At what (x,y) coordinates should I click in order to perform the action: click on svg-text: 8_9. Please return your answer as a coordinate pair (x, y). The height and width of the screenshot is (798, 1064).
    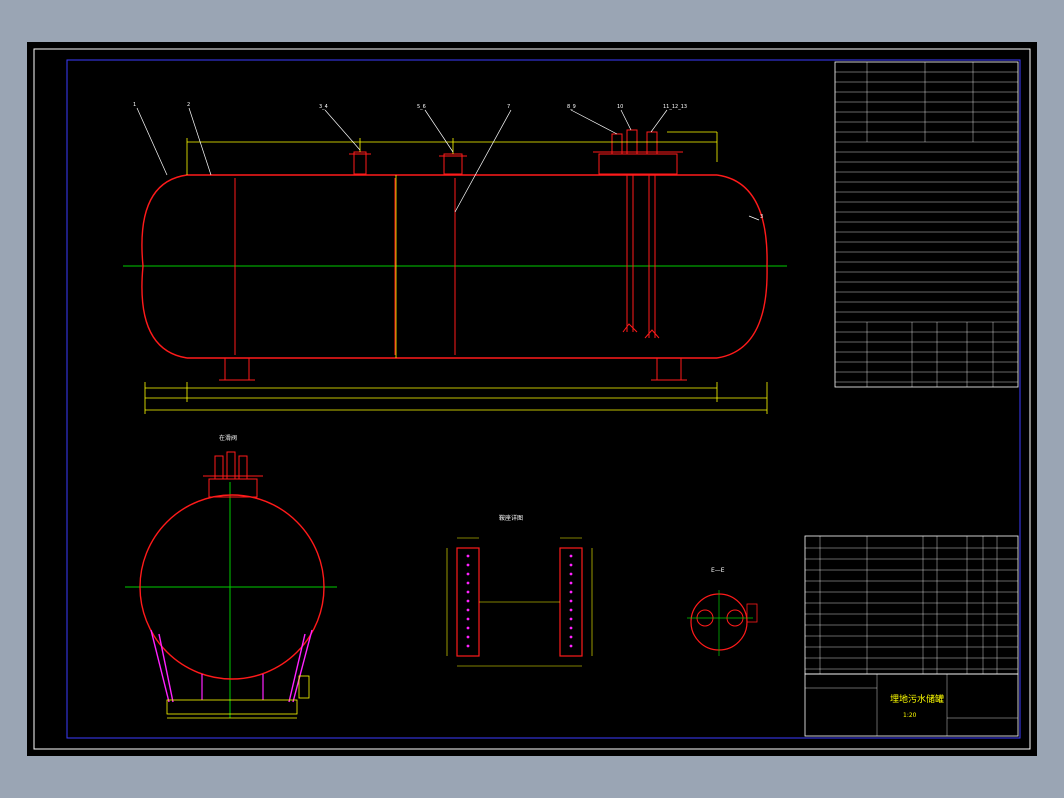
    Looking at the image, I should click on (571, 107).